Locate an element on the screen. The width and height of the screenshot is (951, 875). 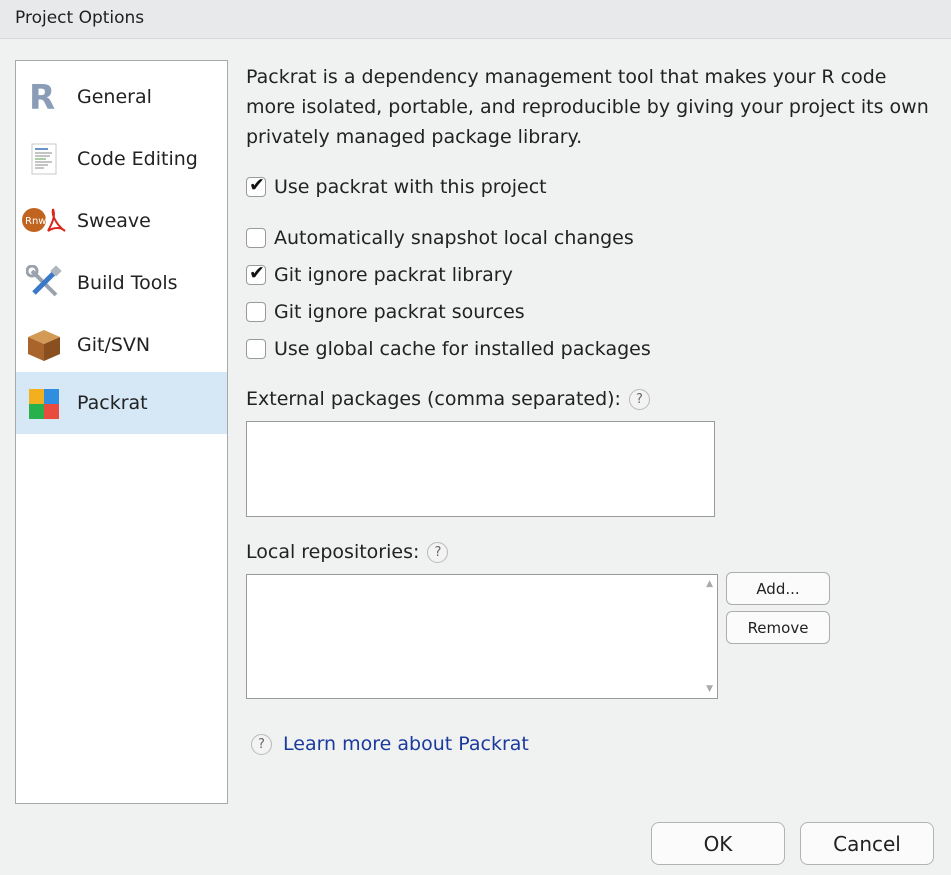
sidebar-item-label: General is located at coordinates (114, 97).